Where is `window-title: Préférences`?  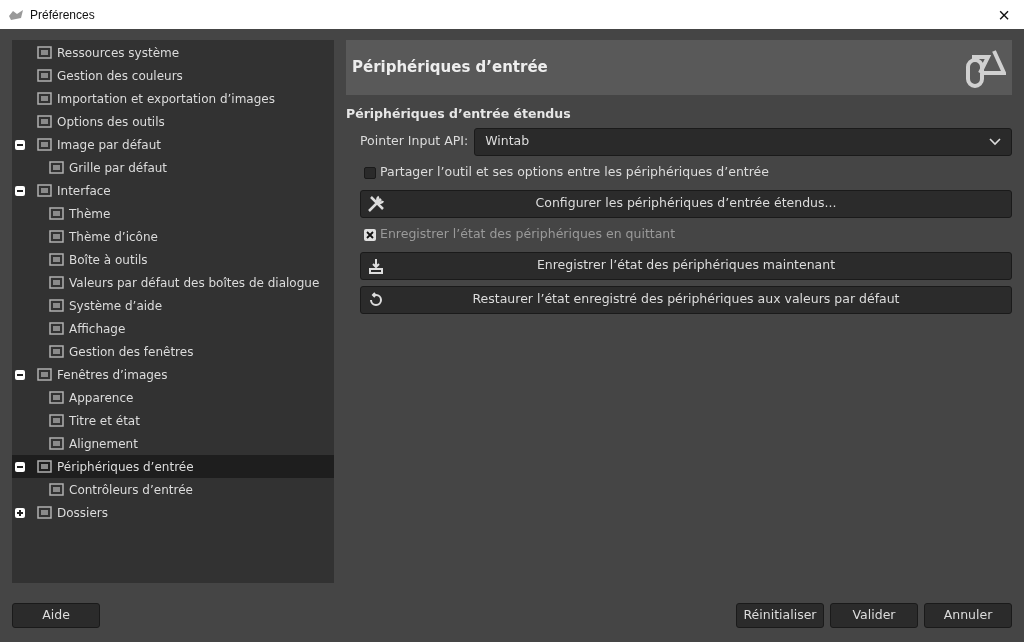
window-title: Préférences is located at coordinates (62, 15).